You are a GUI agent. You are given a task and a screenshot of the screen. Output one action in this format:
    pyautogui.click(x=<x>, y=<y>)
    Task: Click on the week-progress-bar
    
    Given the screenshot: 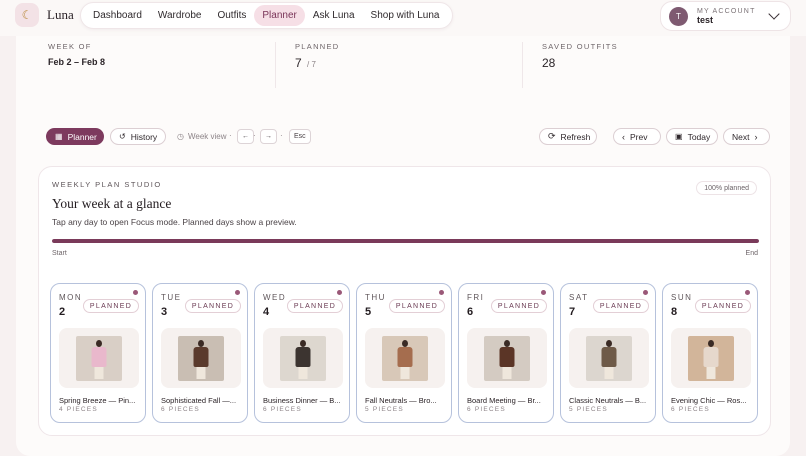 What is the action you would take?
    pyautogui.click(x=405, y=241)
    